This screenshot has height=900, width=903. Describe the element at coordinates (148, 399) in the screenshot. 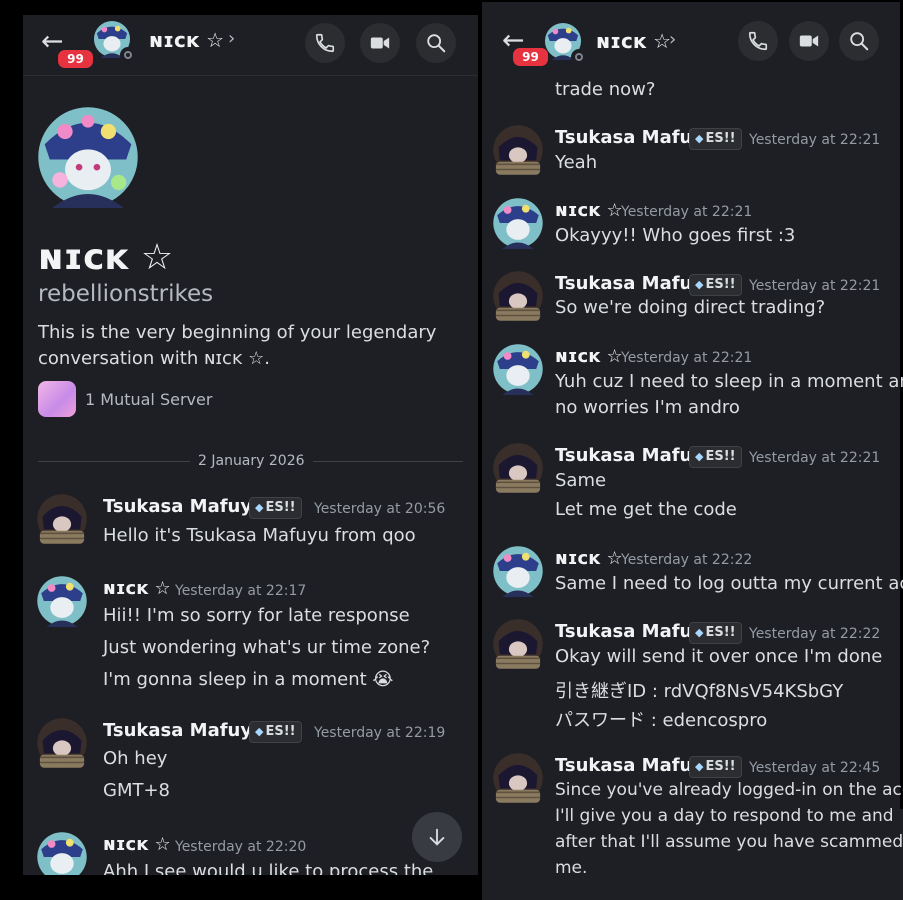

I see `mutual-server-label: 1 Mutual Server` at that location.